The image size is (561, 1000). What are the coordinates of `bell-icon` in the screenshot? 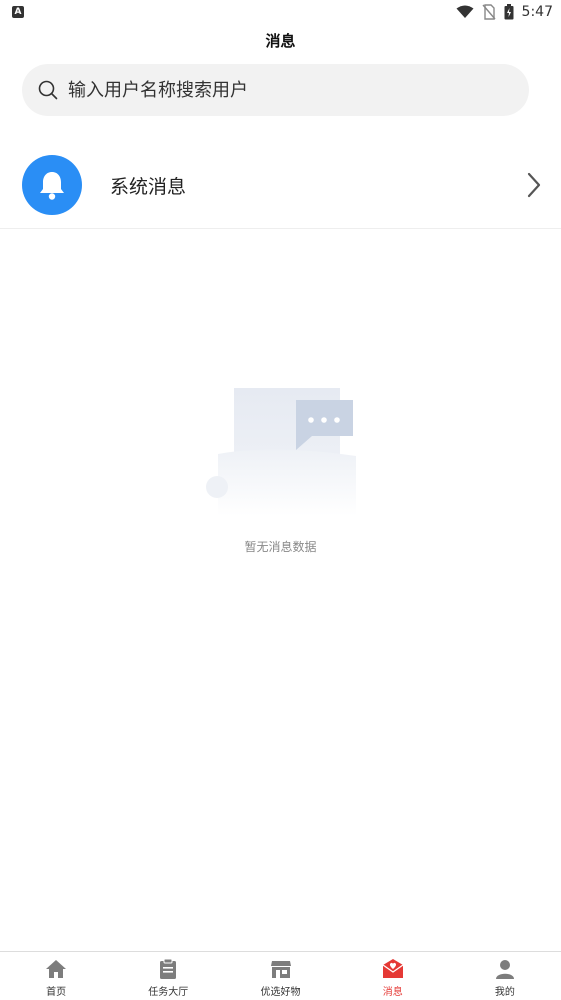 It's located at (52, 186).